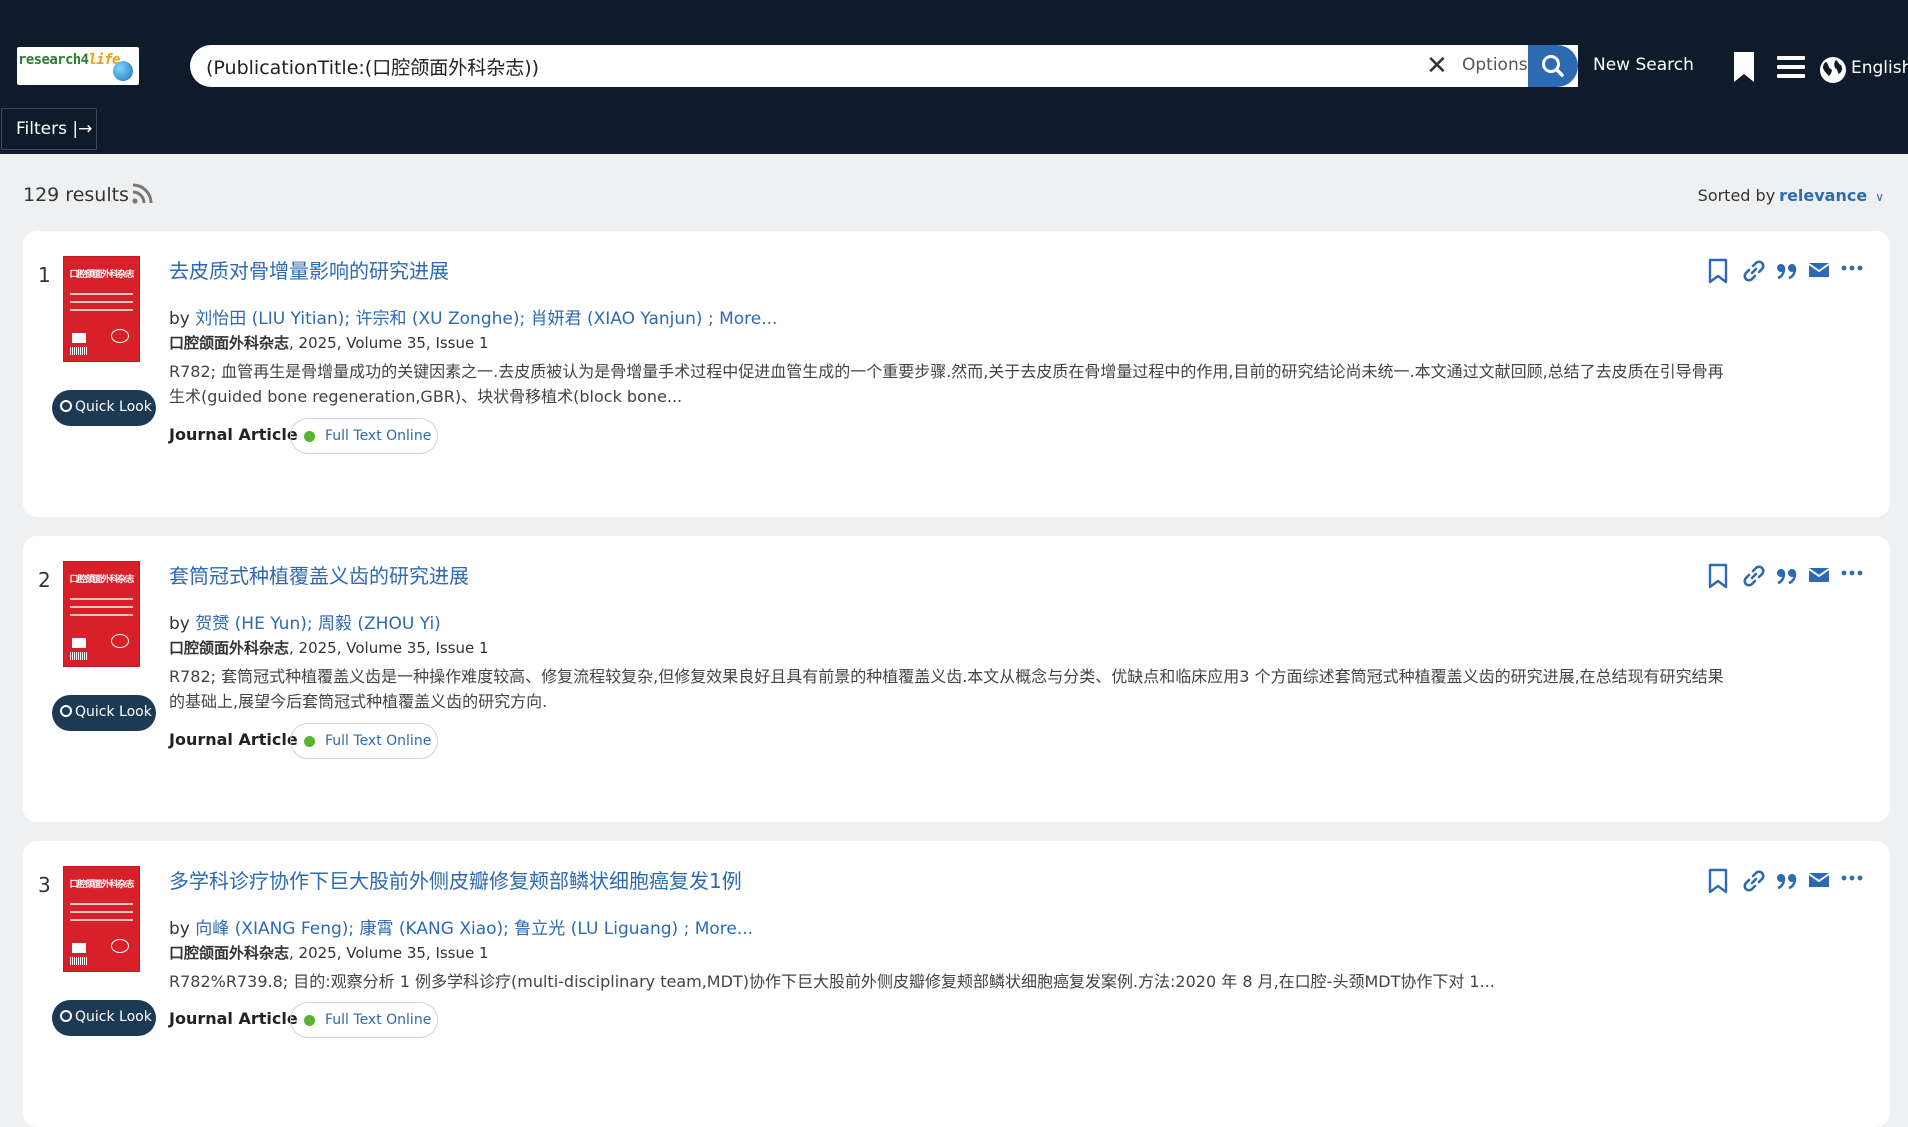 The image size is (1908, 1127). Describe the element at coordinates (123, 71) in the screenshot. I see `logo-globe-icon` at that location.